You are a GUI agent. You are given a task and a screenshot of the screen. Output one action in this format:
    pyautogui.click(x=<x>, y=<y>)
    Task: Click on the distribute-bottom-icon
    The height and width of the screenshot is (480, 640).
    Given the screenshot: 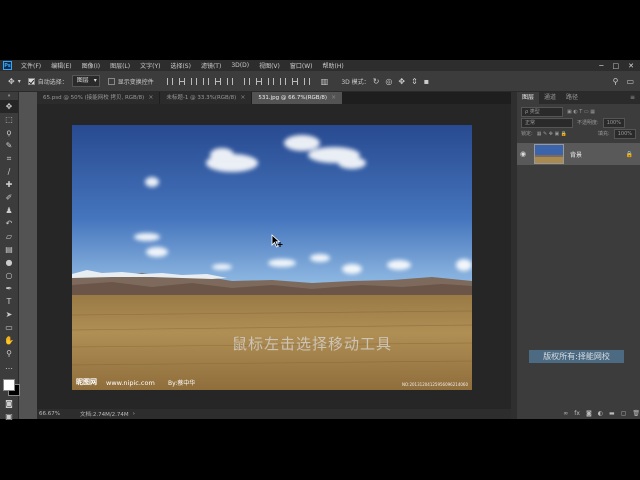 What is the action you would take?
    pyautogui.click(x=270, y=81)
    